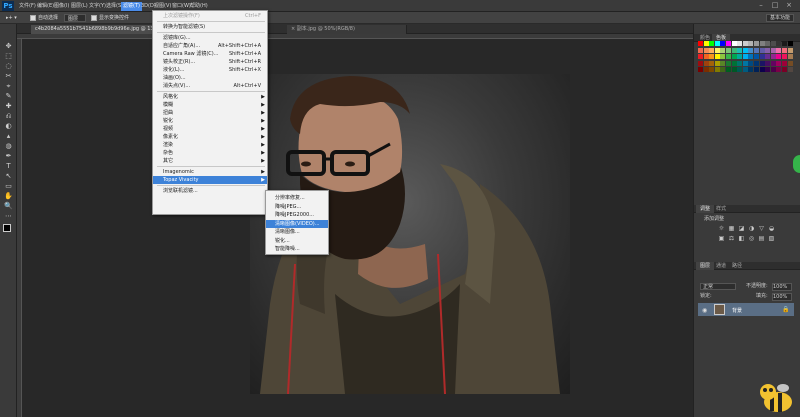  I want to click on filter-menu-item: Camera Raw 滤镜(C)... Shift+Ctrl+A, so click(210, 54).